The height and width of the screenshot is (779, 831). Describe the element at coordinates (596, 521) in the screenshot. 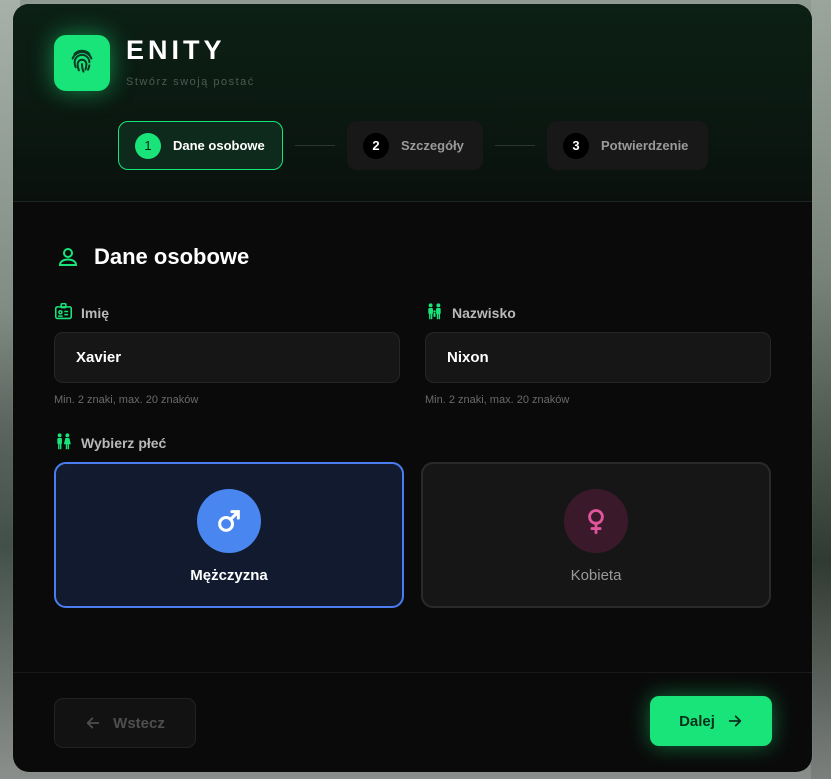

I see `female-icon` at that location.